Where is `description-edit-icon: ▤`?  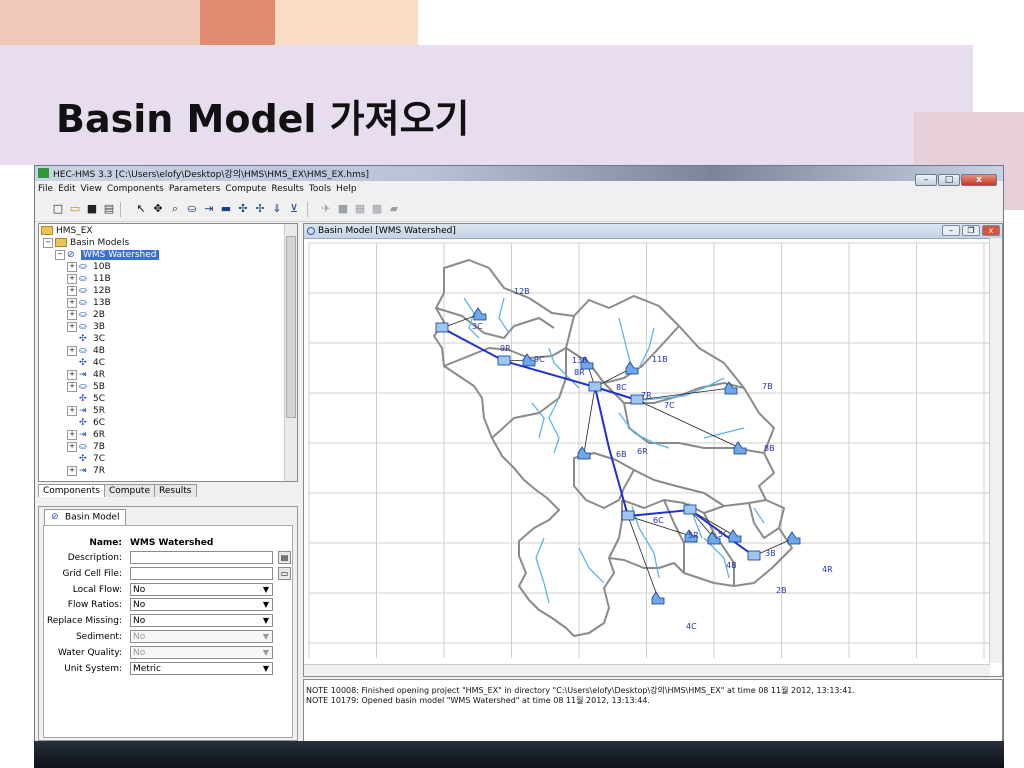 description-edit-icon: ▤ is located at coordinates (284, 557).